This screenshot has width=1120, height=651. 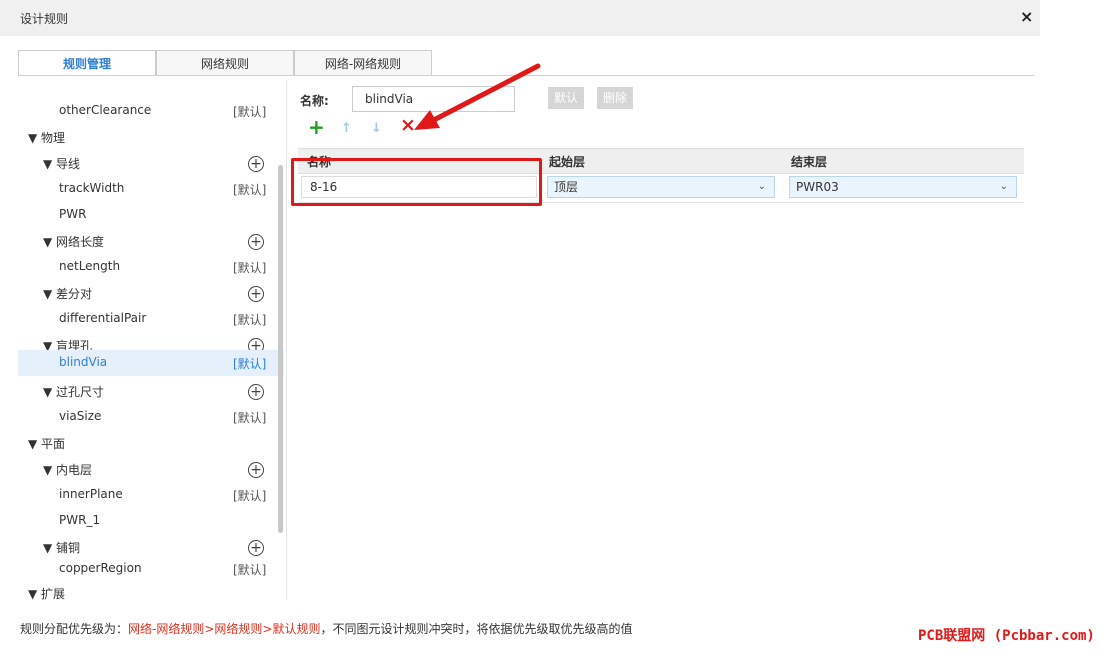 I want to click on tree-group-label: ▼ 平面, so click(x=47, y=444).